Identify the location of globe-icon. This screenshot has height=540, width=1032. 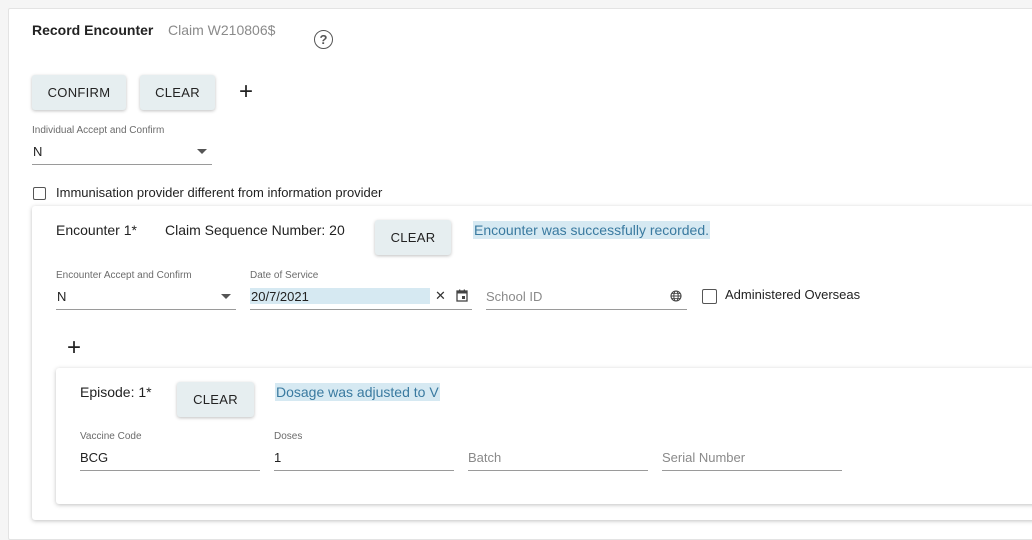
(676, 296).